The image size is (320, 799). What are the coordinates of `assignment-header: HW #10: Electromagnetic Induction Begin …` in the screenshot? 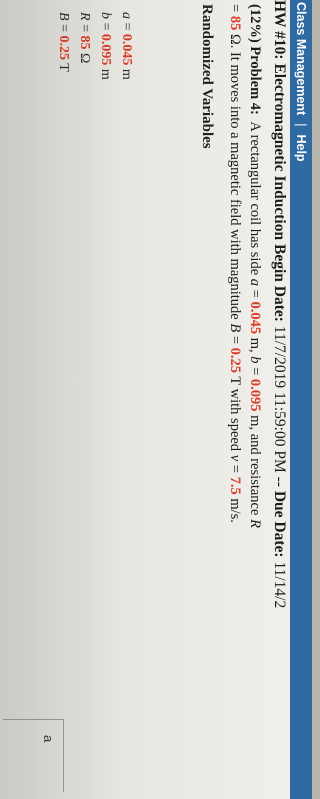 It's located at (279, 399).